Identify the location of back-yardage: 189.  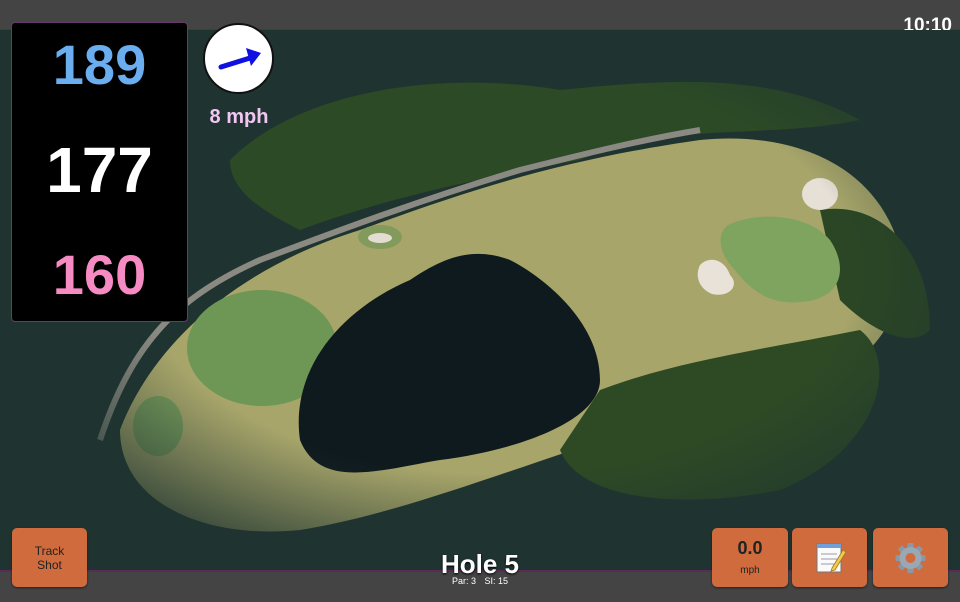
(99, 64).